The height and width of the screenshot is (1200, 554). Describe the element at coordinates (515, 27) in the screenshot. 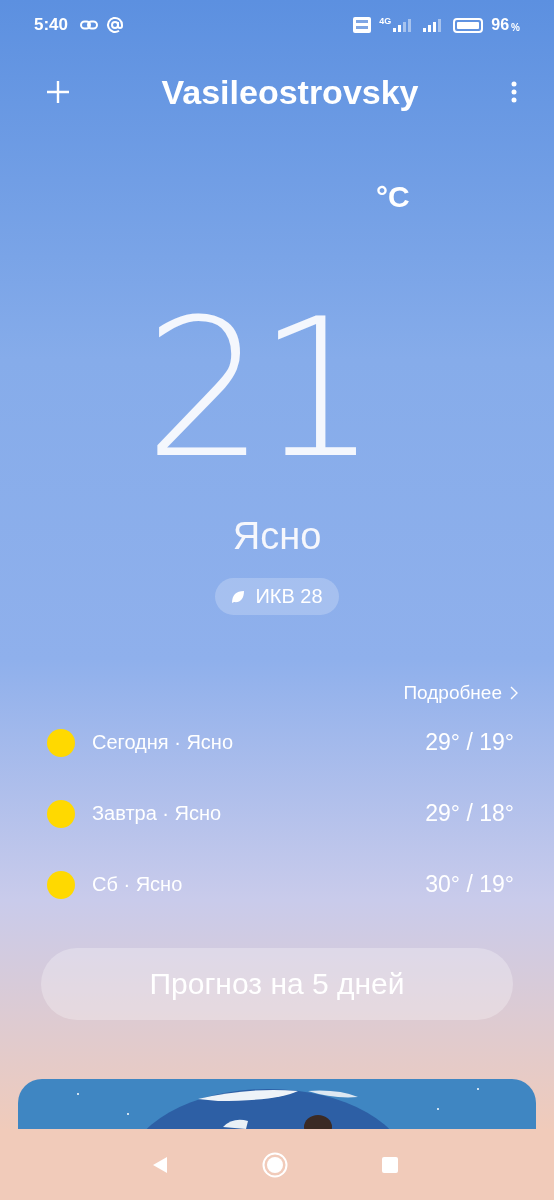

I see `percent-sign: %` at that location.